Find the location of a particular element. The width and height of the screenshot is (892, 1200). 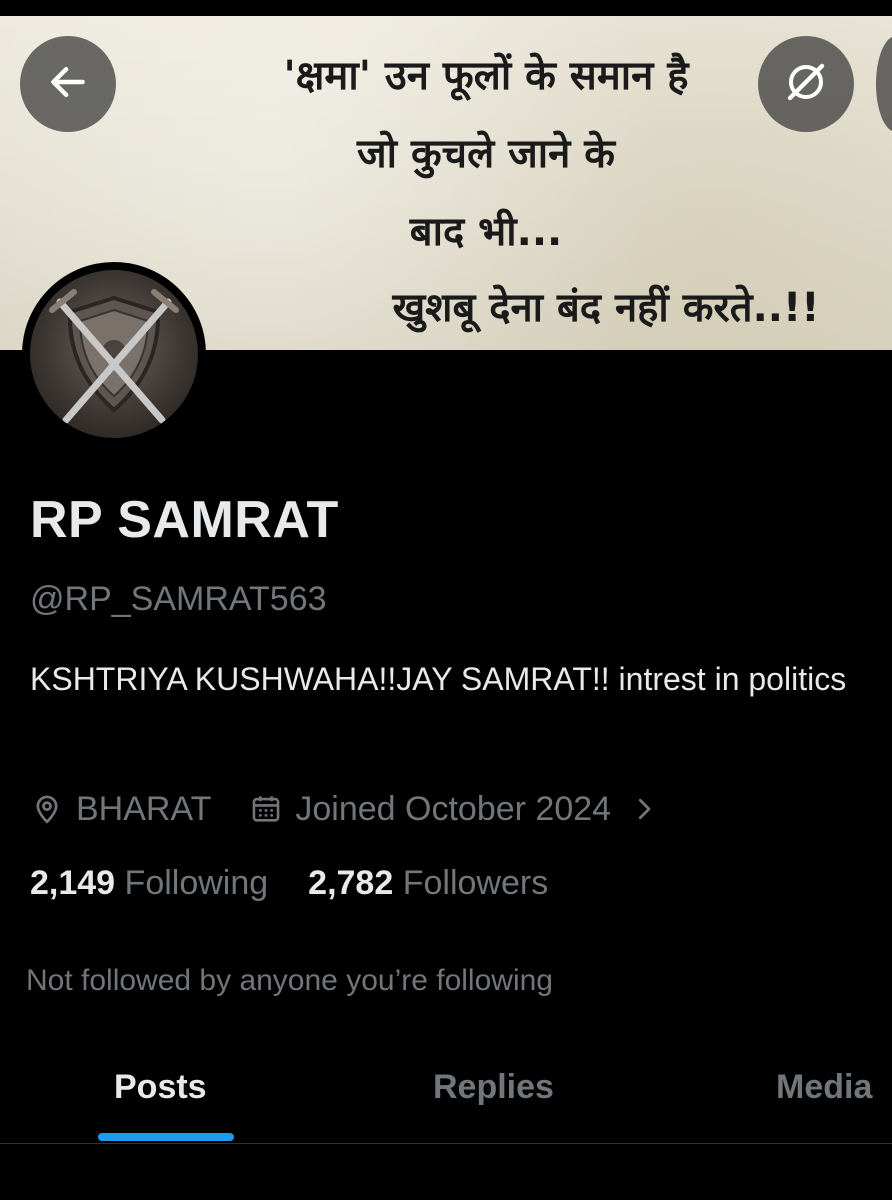

profile-joined: Joined October 2024 is located at coordinates (453, 808).